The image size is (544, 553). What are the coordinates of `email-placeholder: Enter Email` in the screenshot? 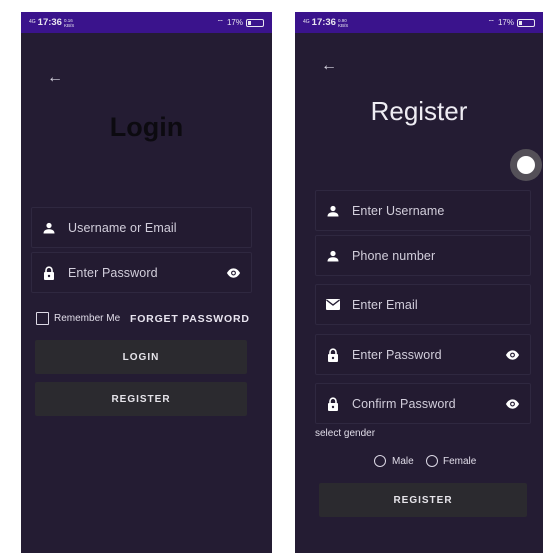 It's located at (385, 304).